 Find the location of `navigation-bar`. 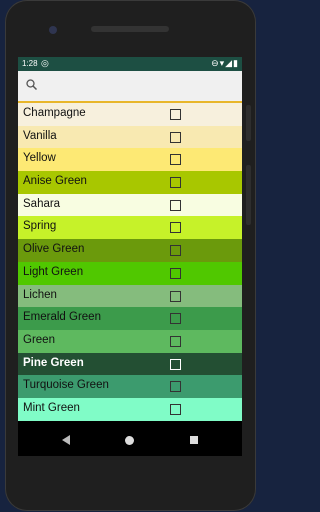

navigation-bar is located at coordinates (130, 441).